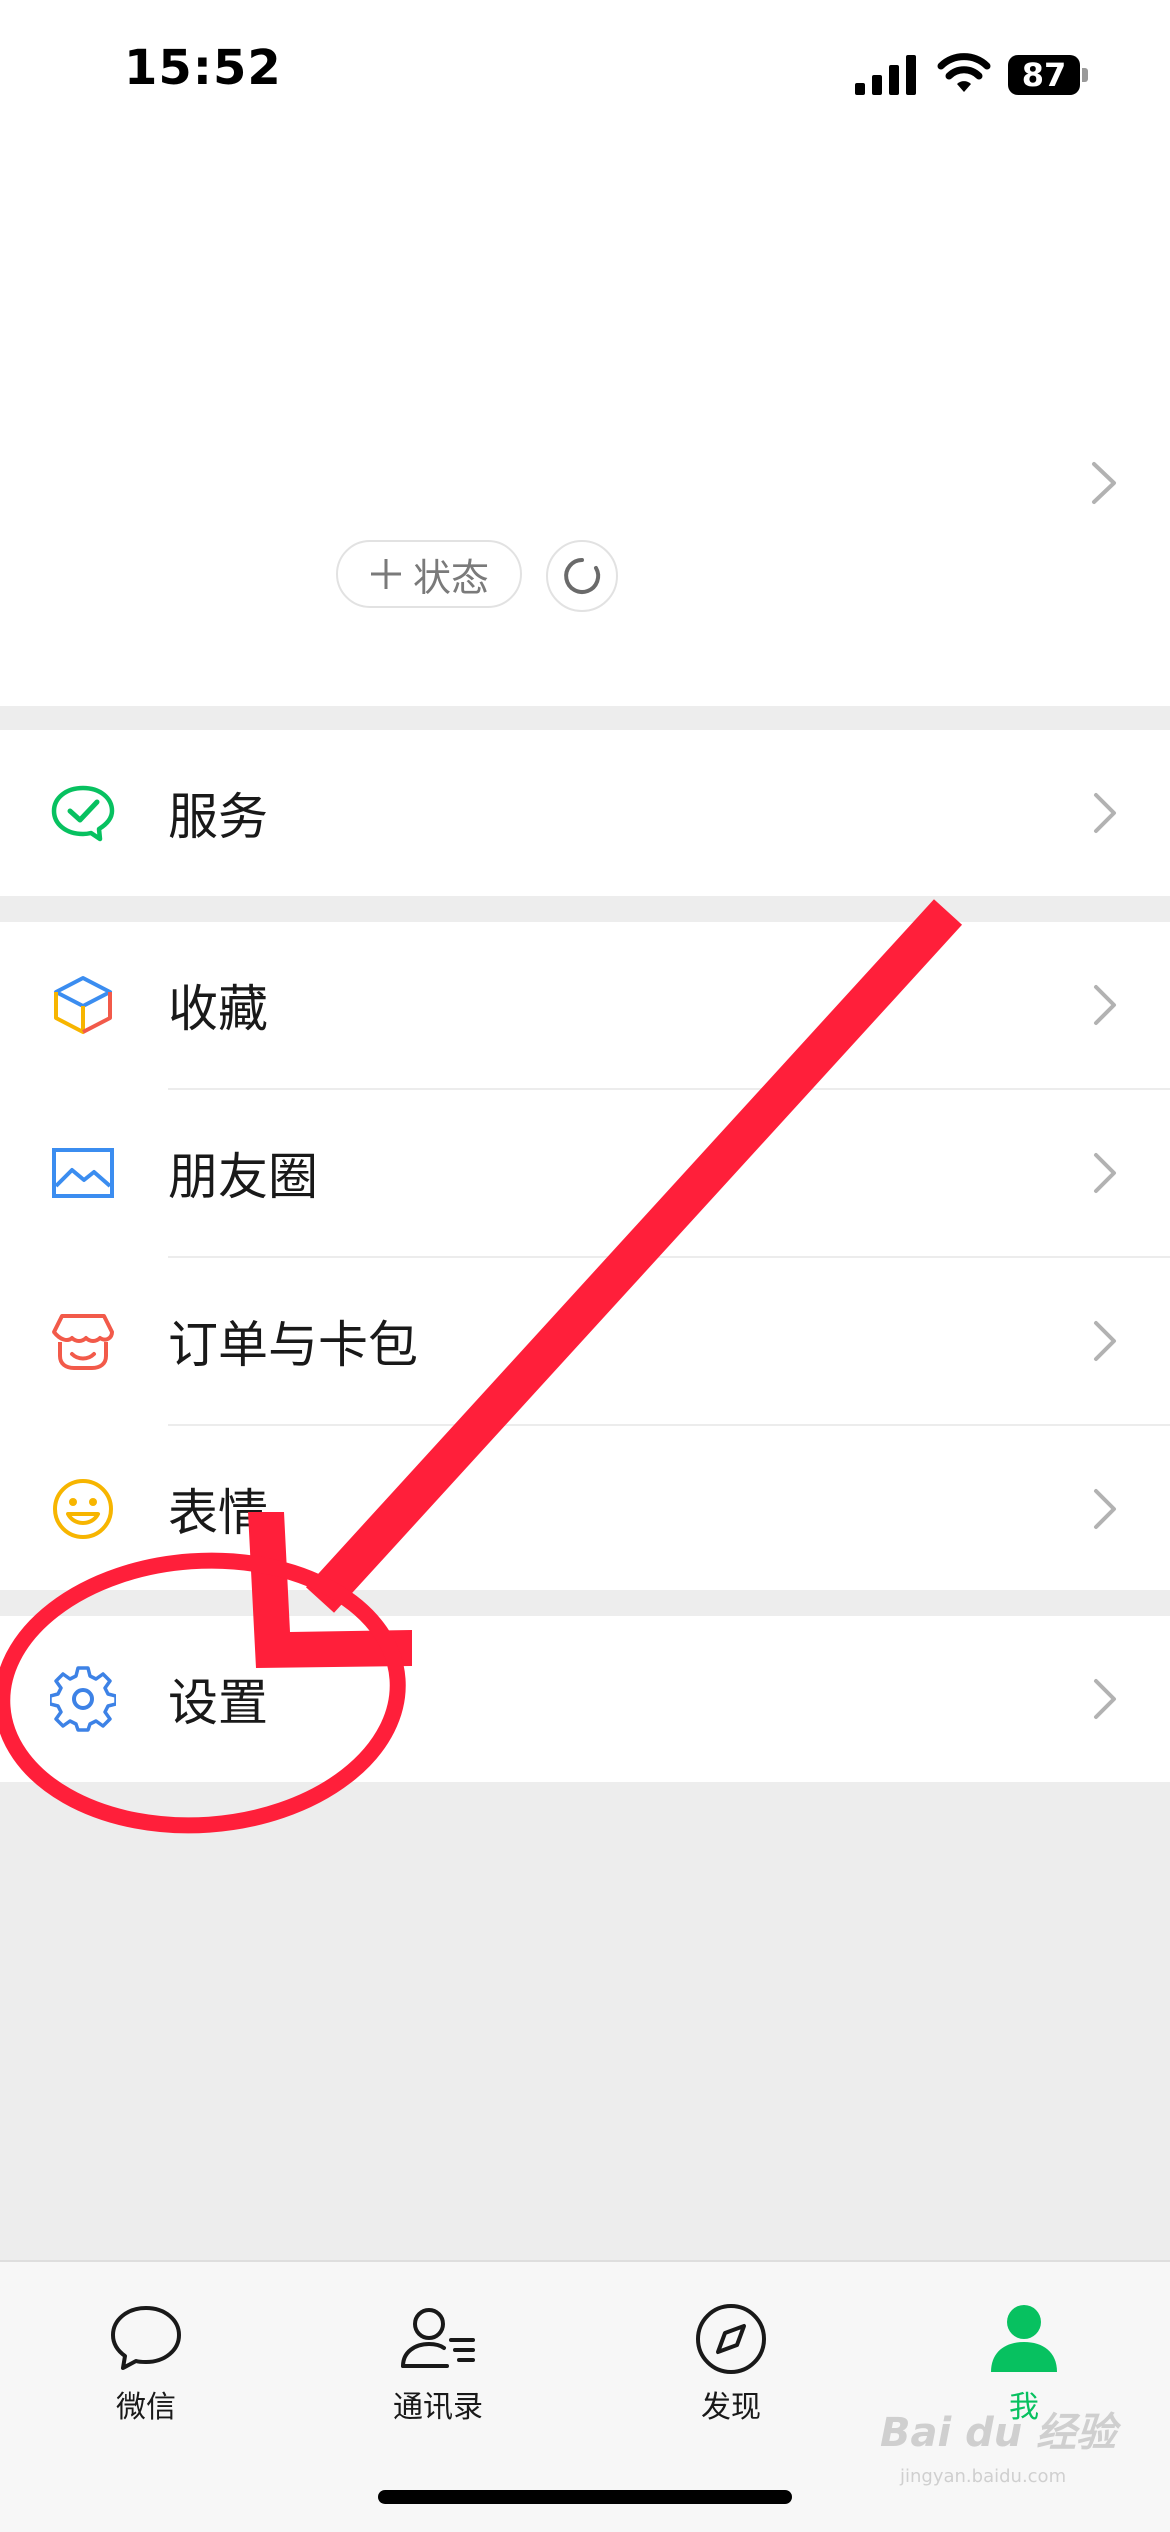 The height and width of the screenshot is (2532, 1170). What do you see at coordinates (218, 1703) in the screenshot?
I see `settings-label: 设置` at bounding box center [218, 1703].